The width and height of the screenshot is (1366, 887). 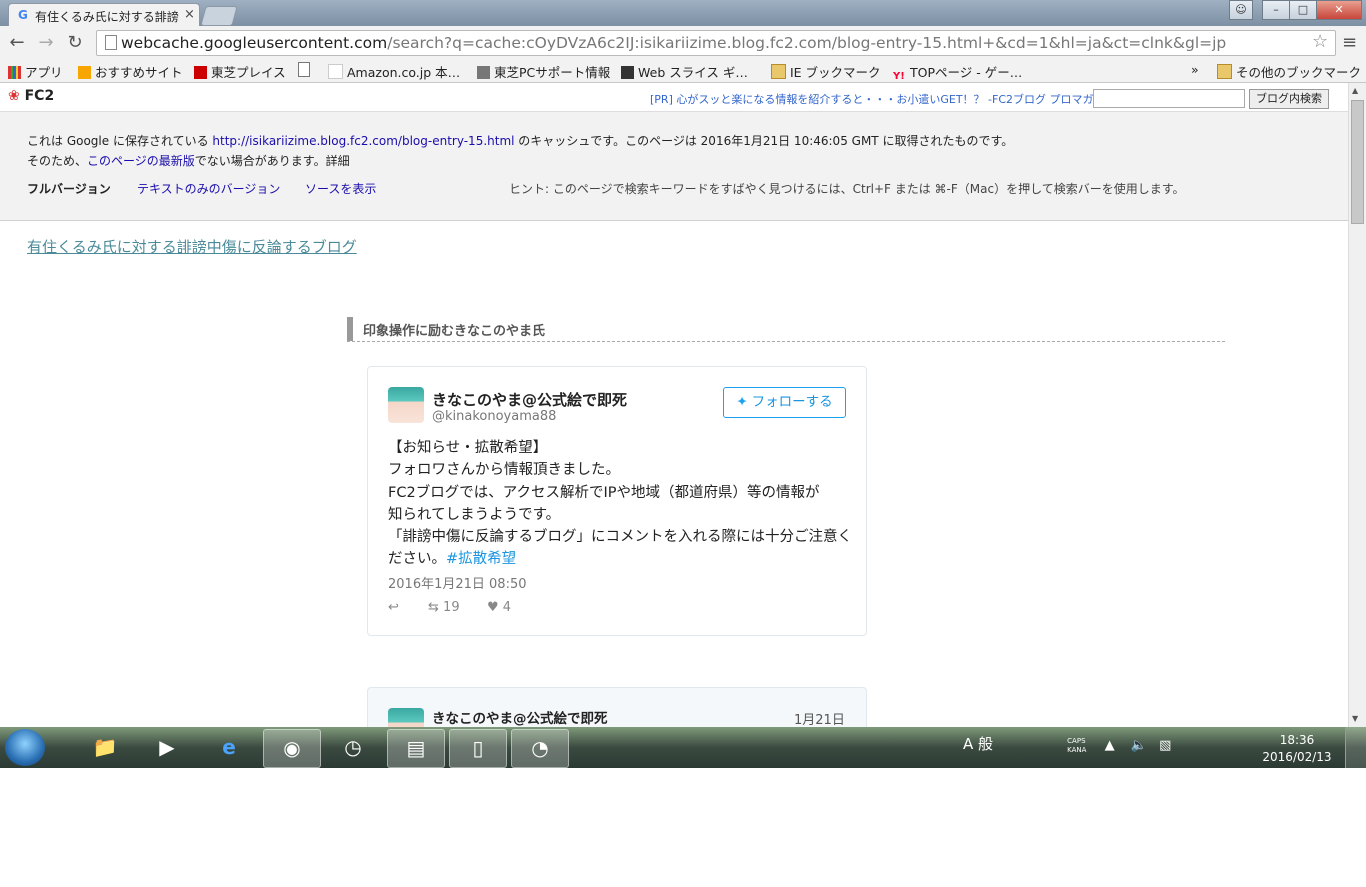 What do you see at coordinates (742, 402) in the screenshot?
I see `twitter-bird-icon: ✦` at bounding box center [742, 402].